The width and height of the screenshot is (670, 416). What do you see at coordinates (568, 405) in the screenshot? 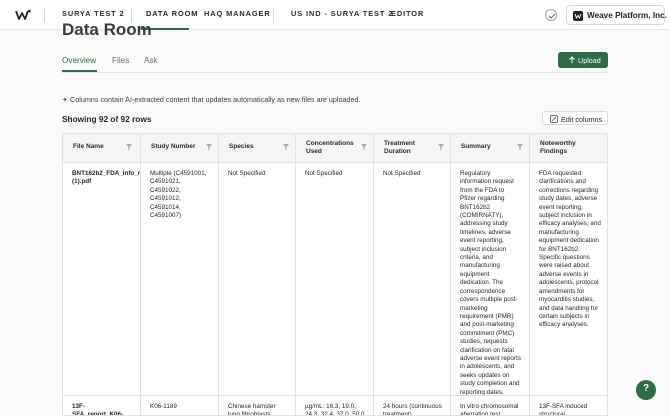
I see `table-cell-noteworthy-findings: 13F-SFA induced structural` at bounding box center [568, 405].